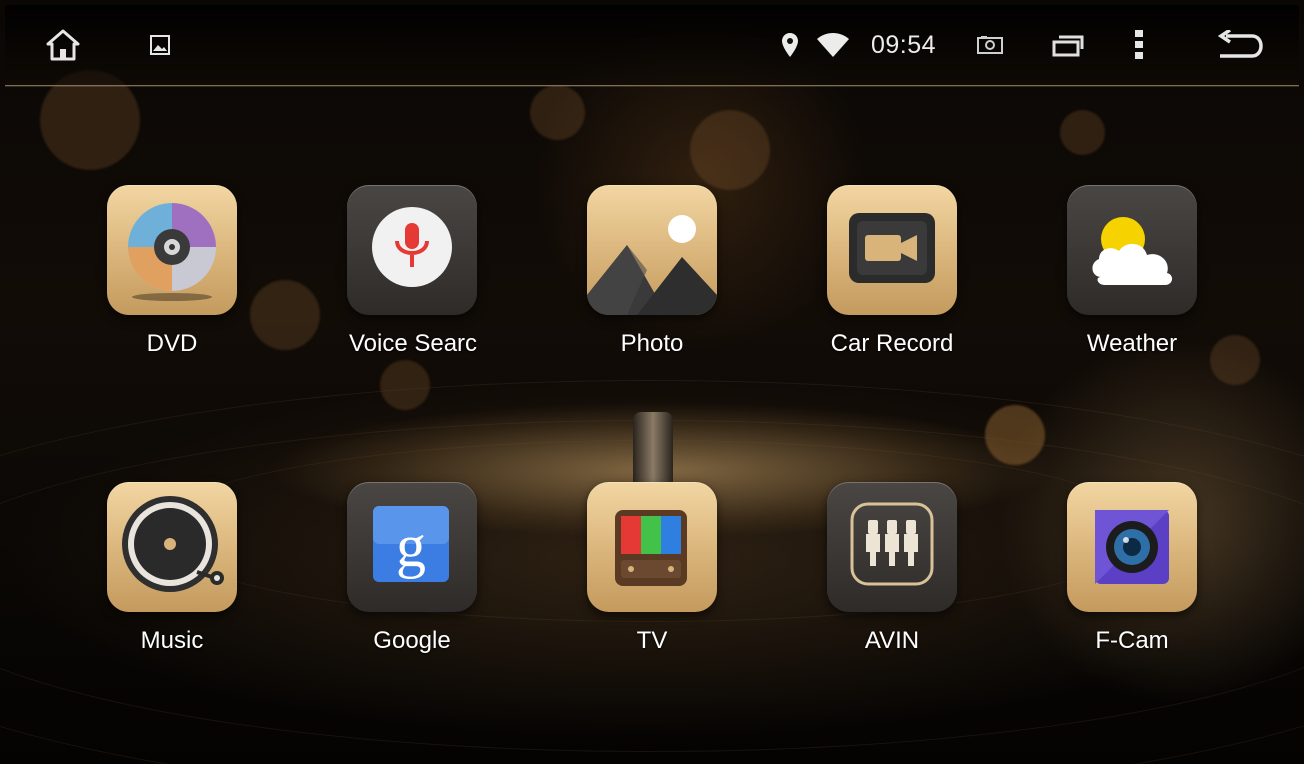 This screenshot has width=1304, height=764. Describe the element at coordinates (412, 250) in the screenshot. I see `microphone-icon` at that location.